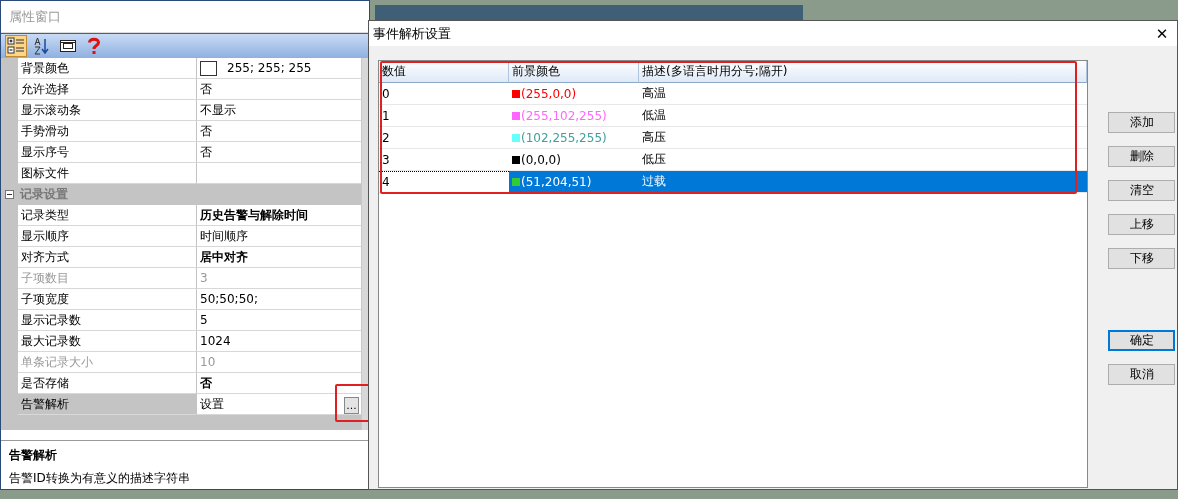  Describe the element at coordinates (278, 236) in the screenshot. I see `property-value: 时间顺序` at that location.